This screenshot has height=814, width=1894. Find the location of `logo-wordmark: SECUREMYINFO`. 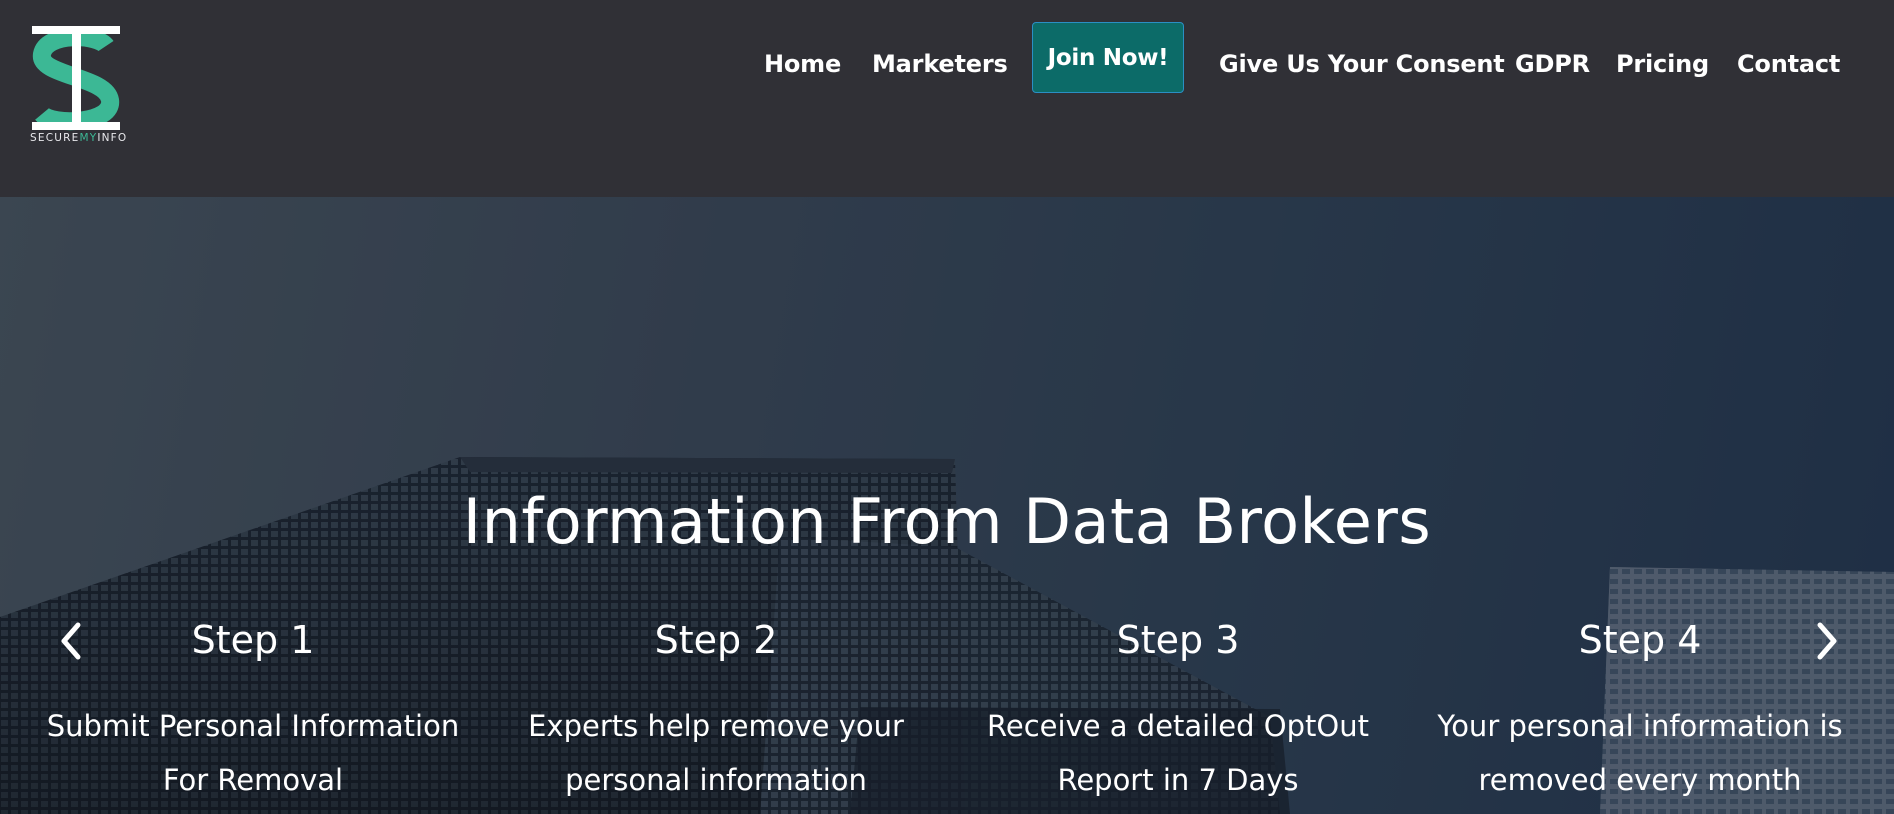

logo-wordmark: SECUREMYINFO is located at coordinates (79, 138).